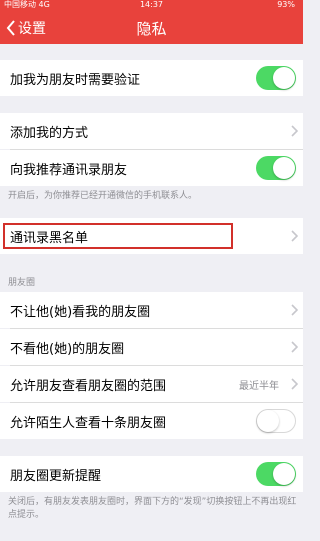  Describe the element at coordinates (22, 283) in the screenshot. I see `section-header-moments: 朋友圈` at that location.